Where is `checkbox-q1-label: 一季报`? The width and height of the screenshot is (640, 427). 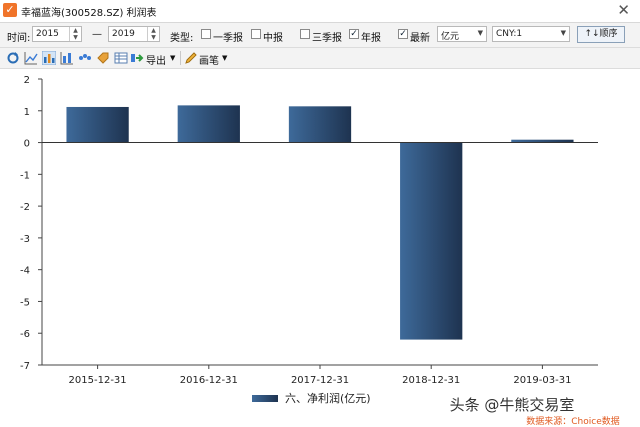
checkbox-q1-label: 一季报 is located at coordinates (228, 38).